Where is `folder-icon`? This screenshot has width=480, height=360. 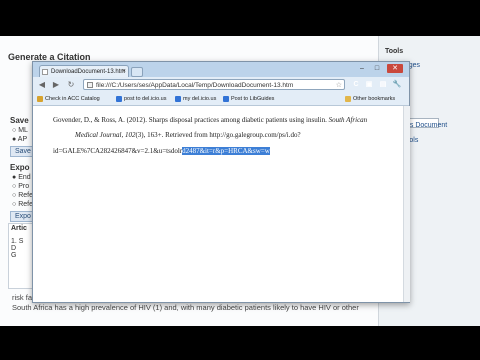
folder-icon is located at coordinates (348, 99).